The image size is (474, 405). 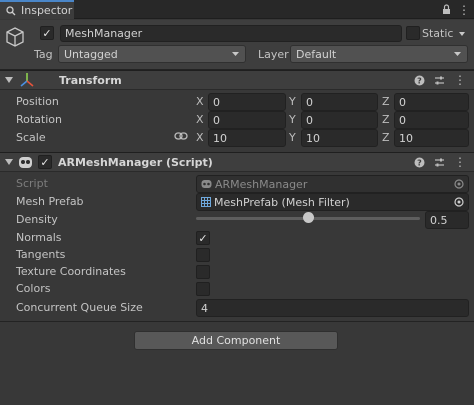 What do you see at coordinates (386, 137) in the screenshot?
I see `scale-z-axis: Z` at bounding box center [386, 137].